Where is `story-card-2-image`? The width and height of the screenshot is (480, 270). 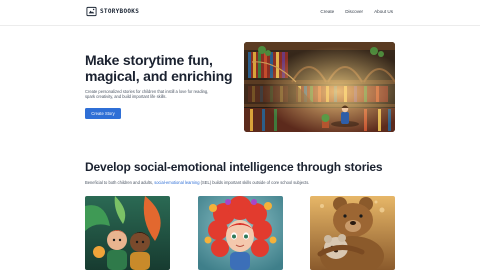
story-card-2-image is located at coordinates (240, 233).